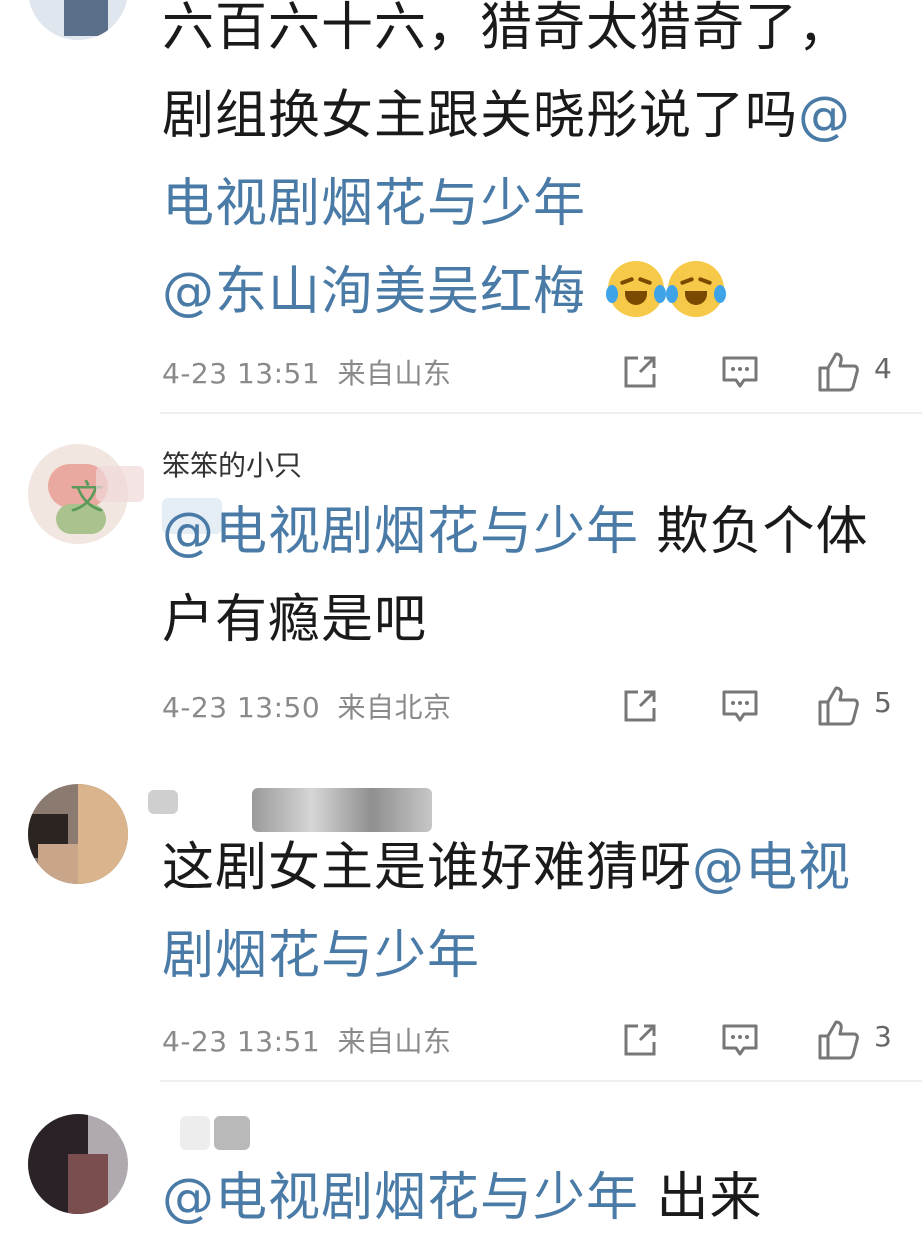  I want to click on comment-actions: 5, so click(758, 706).